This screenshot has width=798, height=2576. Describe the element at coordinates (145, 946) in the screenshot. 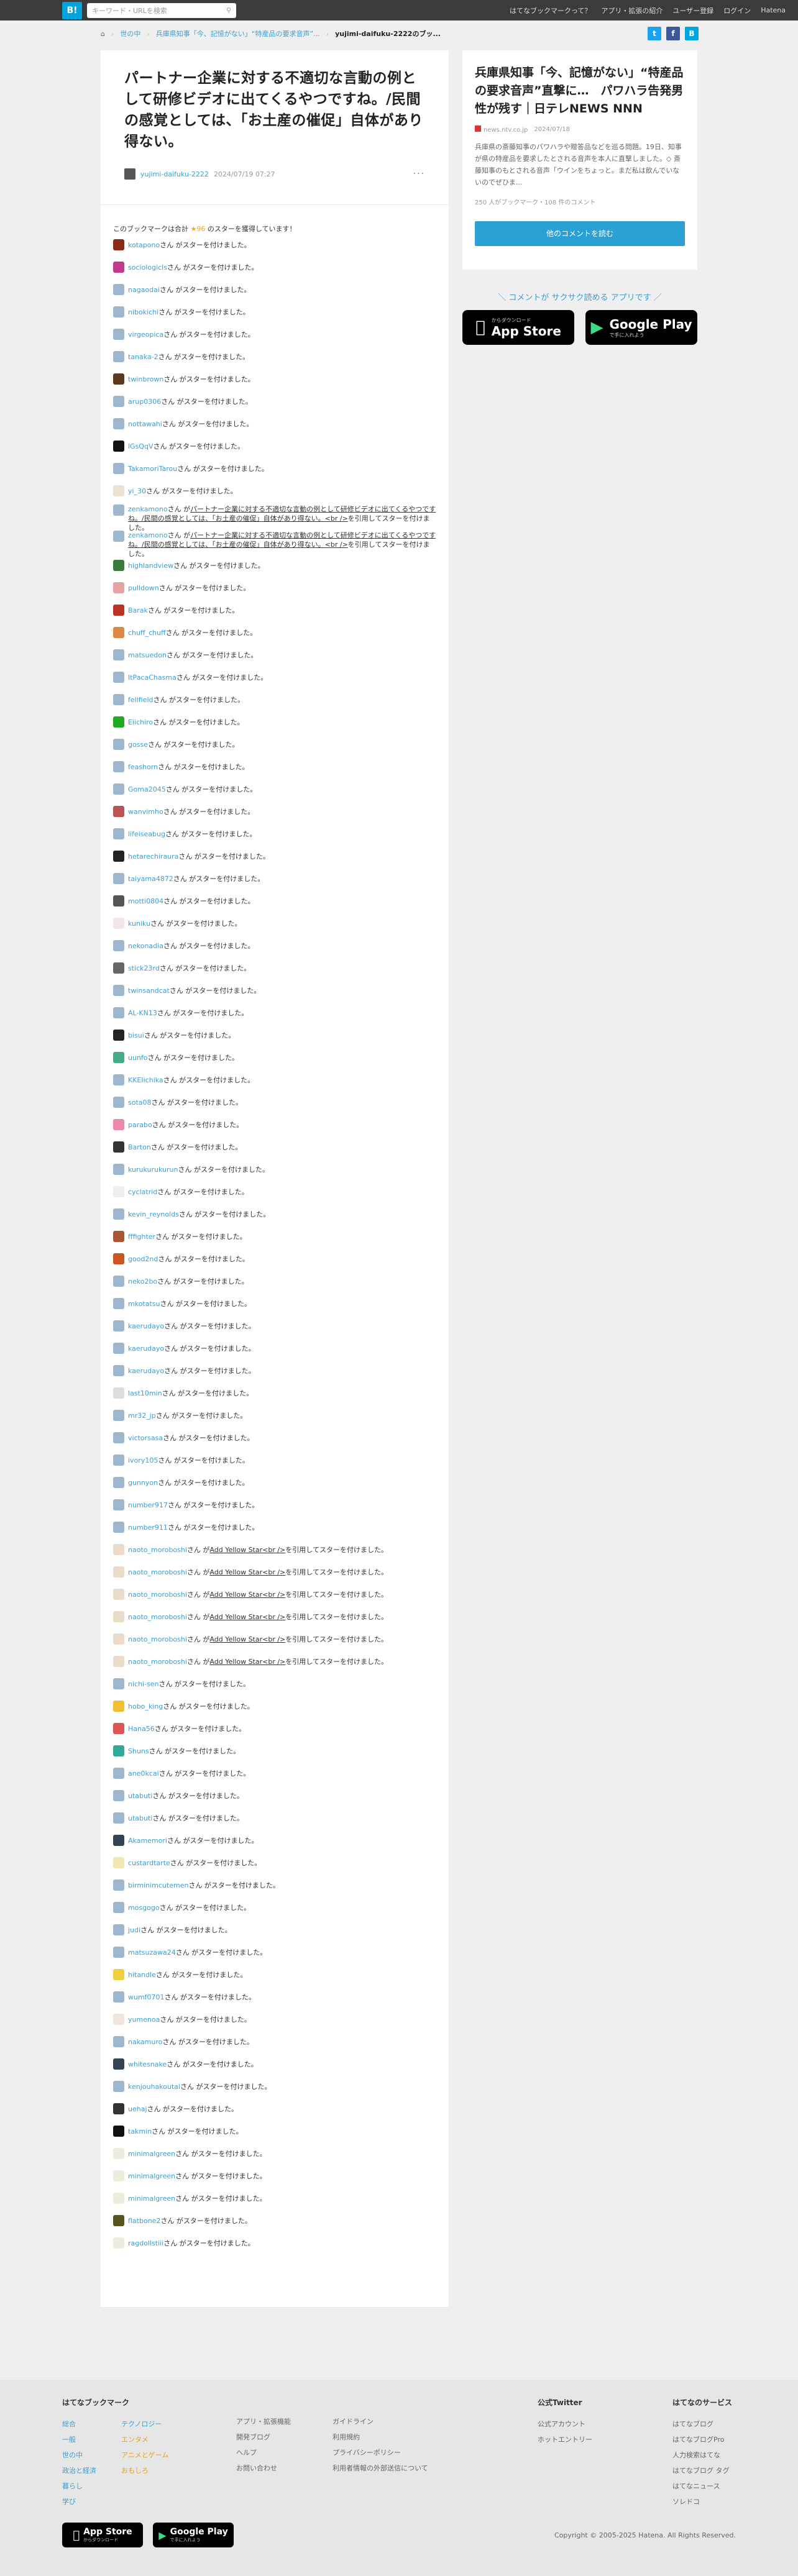

I see `star-user-link: nekonadia` at that location.